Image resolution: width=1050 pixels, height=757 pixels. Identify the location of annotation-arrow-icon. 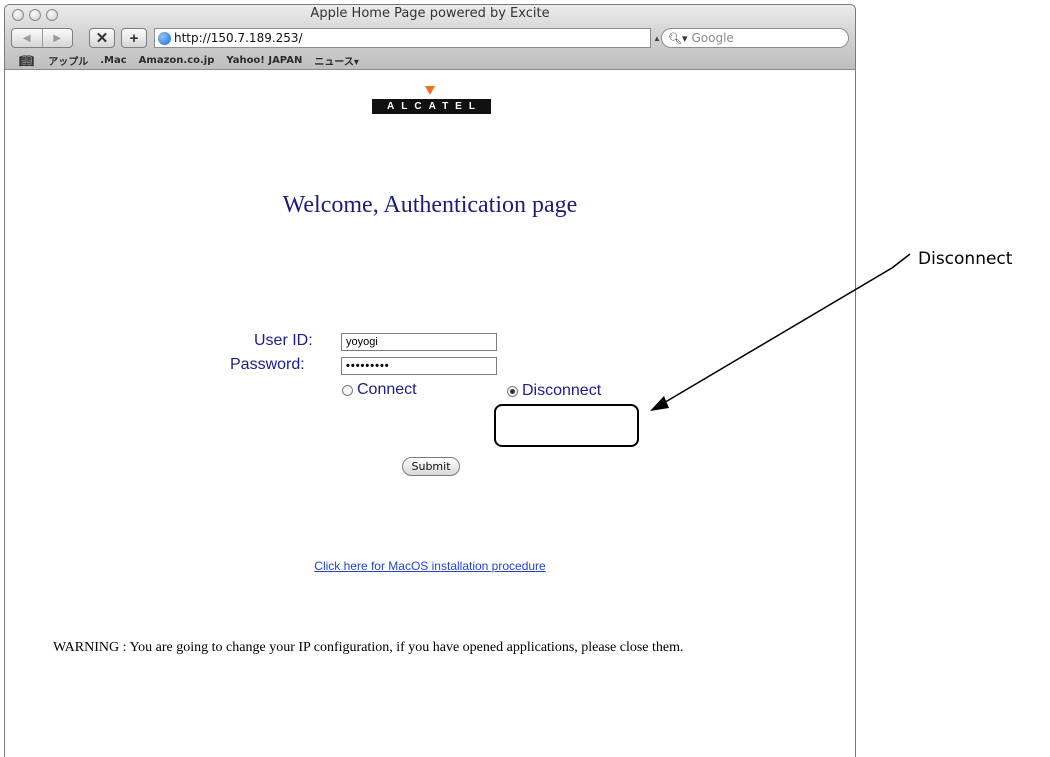
(780, 332).